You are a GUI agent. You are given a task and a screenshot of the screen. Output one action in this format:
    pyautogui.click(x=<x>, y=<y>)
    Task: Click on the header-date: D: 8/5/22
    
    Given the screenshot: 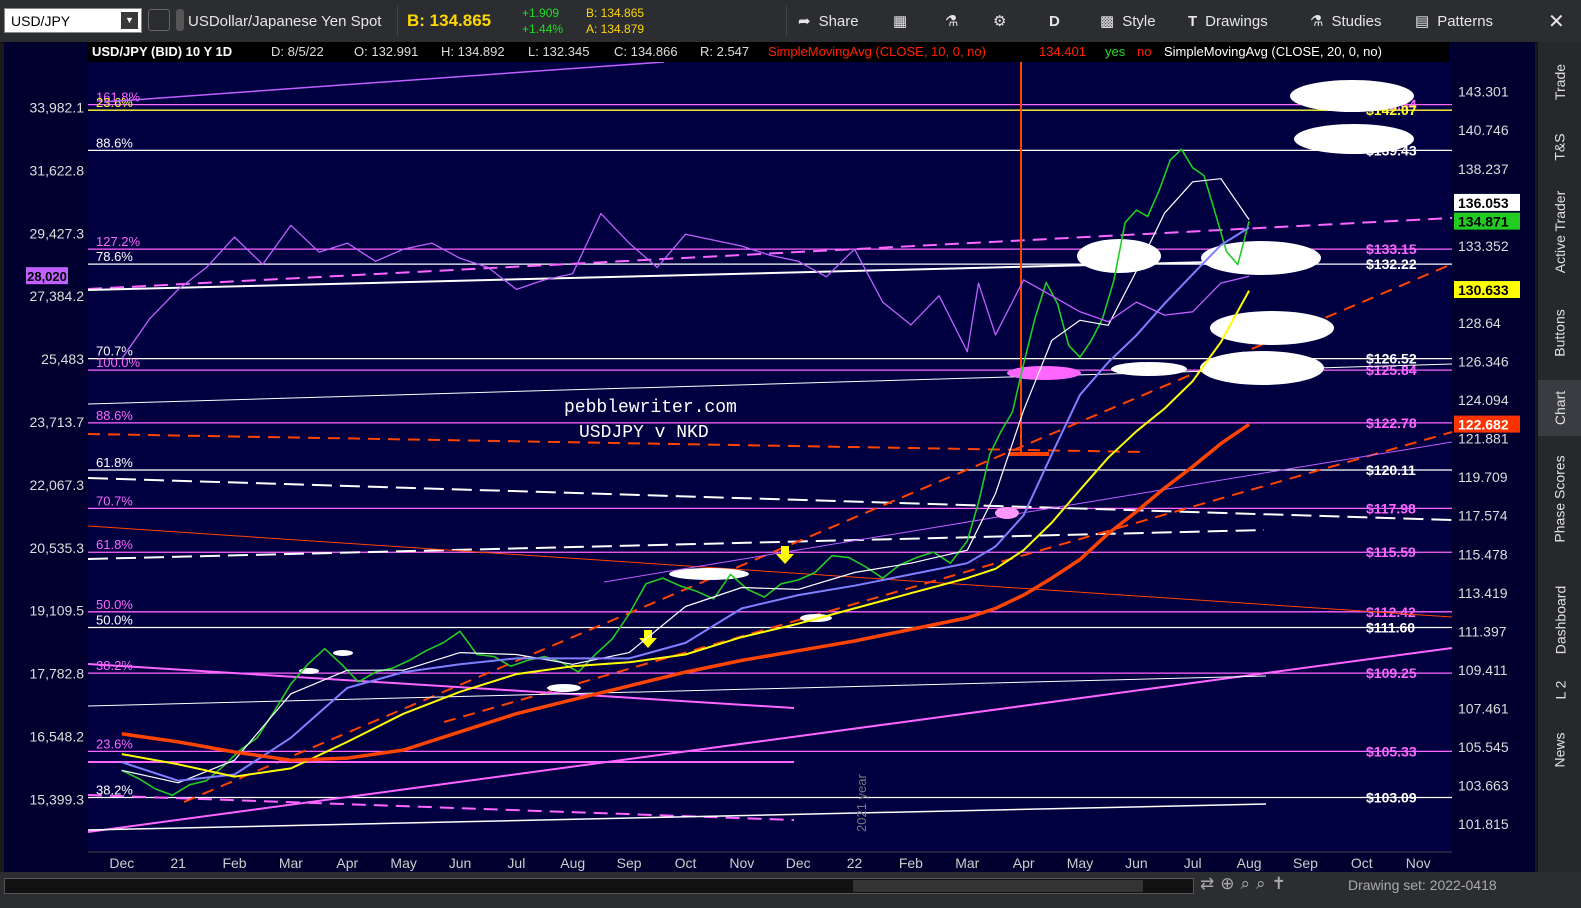 What is the action you would take?
    pyautogui.click(x=297, y=51)
    